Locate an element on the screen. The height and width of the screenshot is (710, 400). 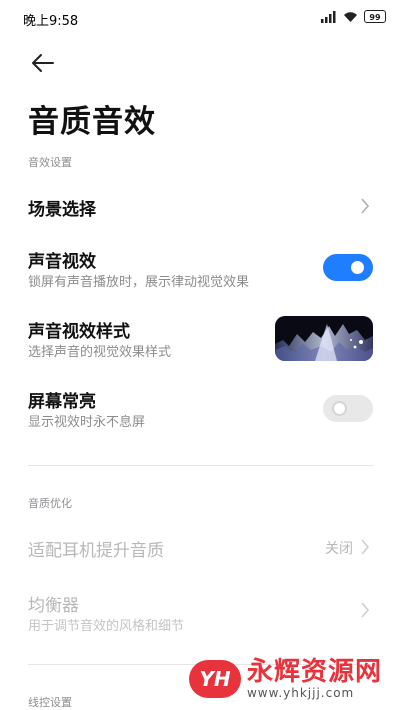
watermark: YH 永辉资源网 www.yhkjjj.com is located at coordinates (285, 678).